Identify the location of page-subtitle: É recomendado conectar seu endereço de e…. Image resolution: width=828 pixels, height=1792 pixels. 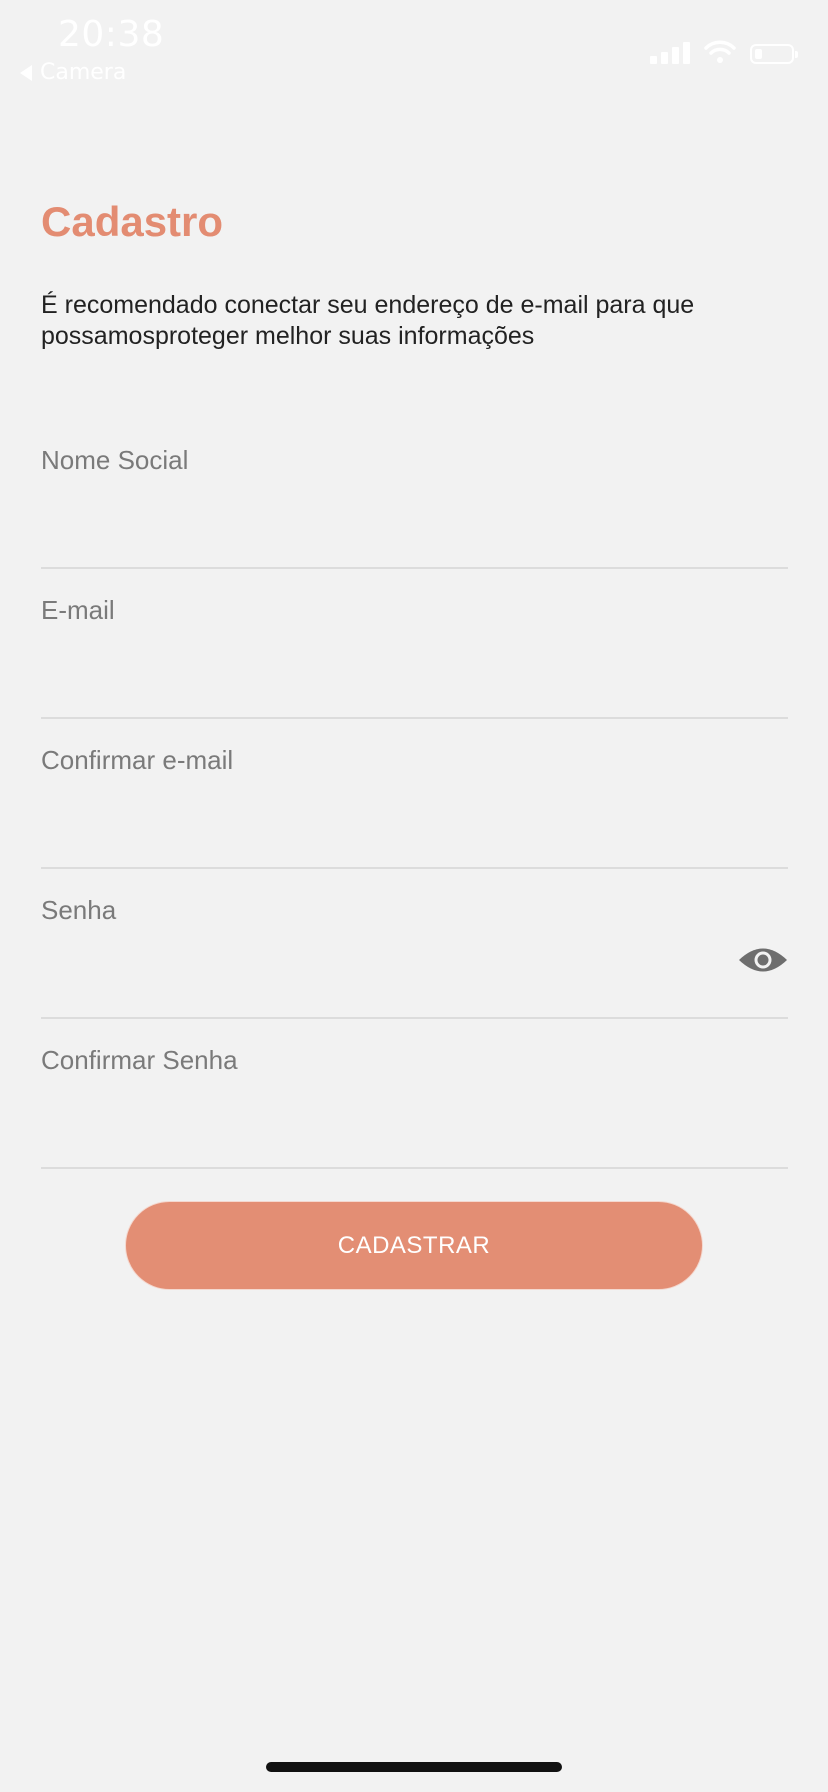
(368, 320).